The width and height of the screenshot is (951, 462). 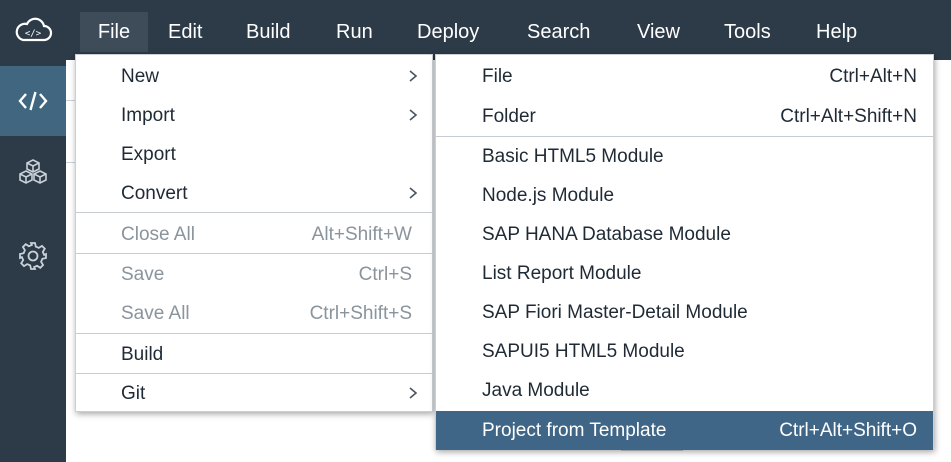 What do you see at coordinates (254, 354) in the screenshot?
I see `menu-item-build: Build` at bounding box center [254, 354].